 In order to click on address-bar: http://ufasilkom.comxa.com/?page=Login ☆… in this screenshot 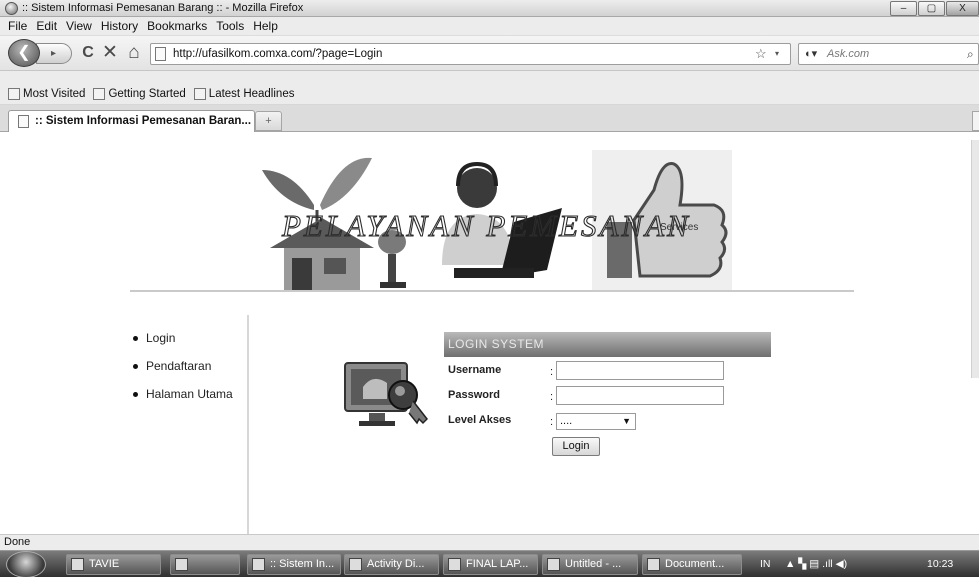, I will do `click(470, 54)`.